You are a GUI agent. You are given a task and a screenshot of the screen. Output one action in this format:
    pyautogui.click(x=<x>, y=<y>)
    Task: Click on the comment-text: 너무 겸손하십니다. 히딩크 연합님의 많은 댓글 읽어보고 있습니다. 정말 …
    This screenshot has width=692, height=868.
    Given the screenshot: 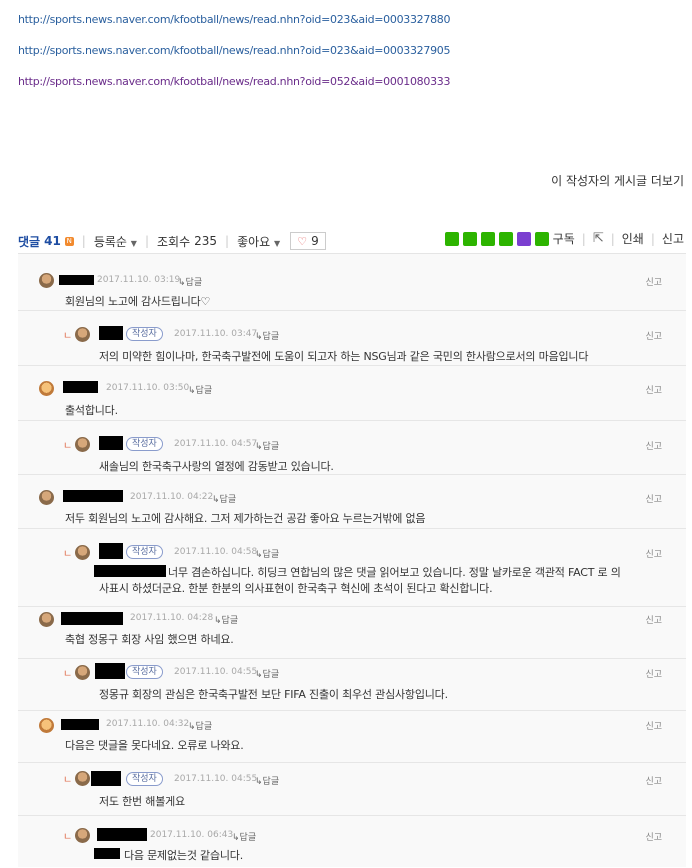 What is the action you would take?
    pyautogui.click(x=394, y=572)
    